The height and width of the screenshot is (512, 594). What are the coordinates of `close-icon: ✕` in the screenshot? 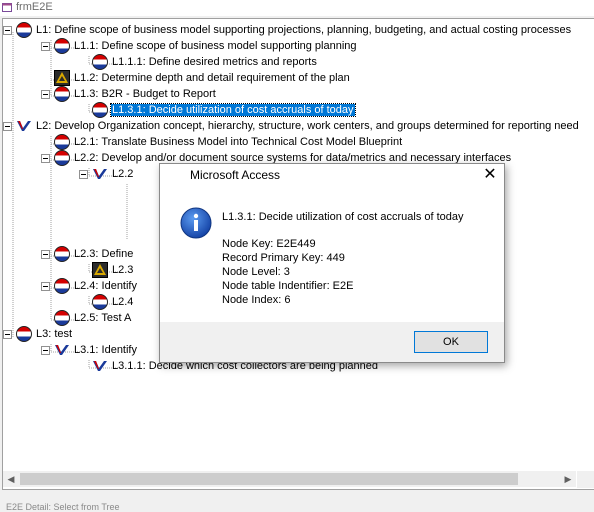 It's located at (490, 176).